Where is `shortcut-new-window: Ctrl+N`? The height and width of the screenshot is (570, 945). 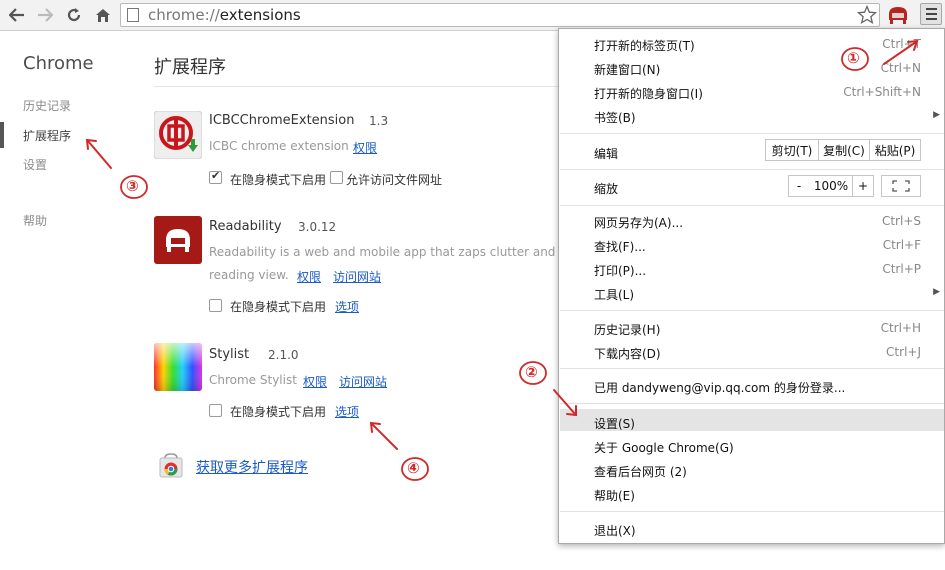
shortcut-new-window: Ctrl+N is located at coordinates (900, 68).